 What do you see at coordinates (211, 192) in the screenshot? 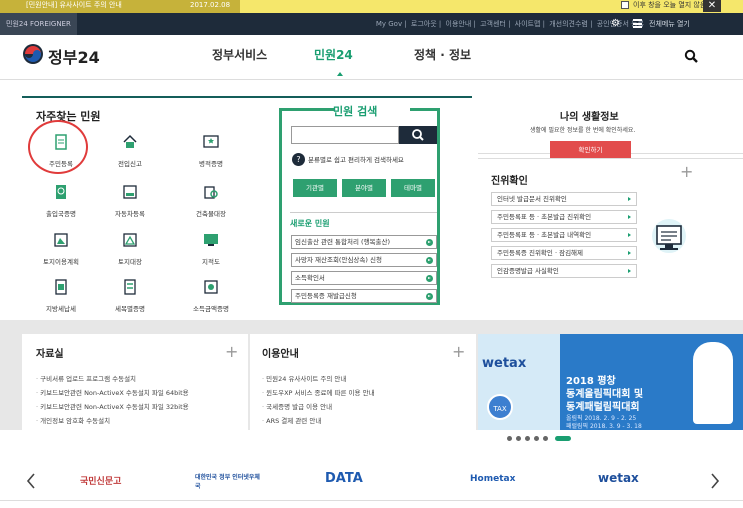
I see `building-icon` at bounding box center [211, 192].